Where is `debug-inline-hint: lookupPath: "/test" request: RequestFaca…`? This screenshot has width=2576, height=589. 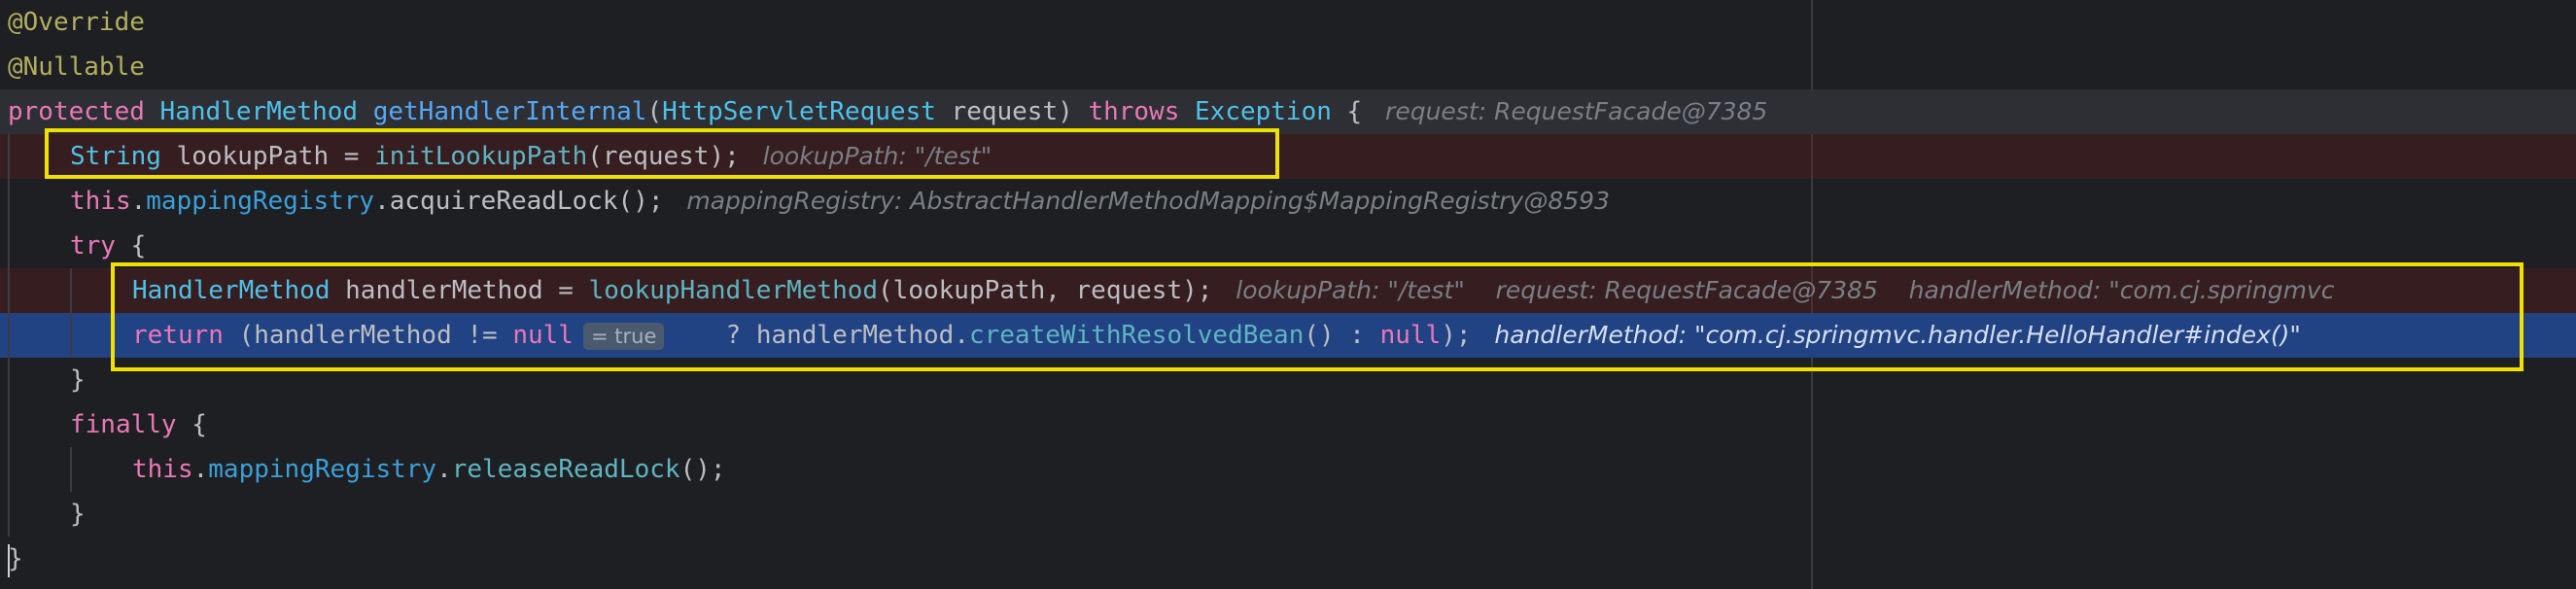 debug-inline-hint: lookupPath: "/test" request: RequestFaca… is located at coordinates (1774, 290).